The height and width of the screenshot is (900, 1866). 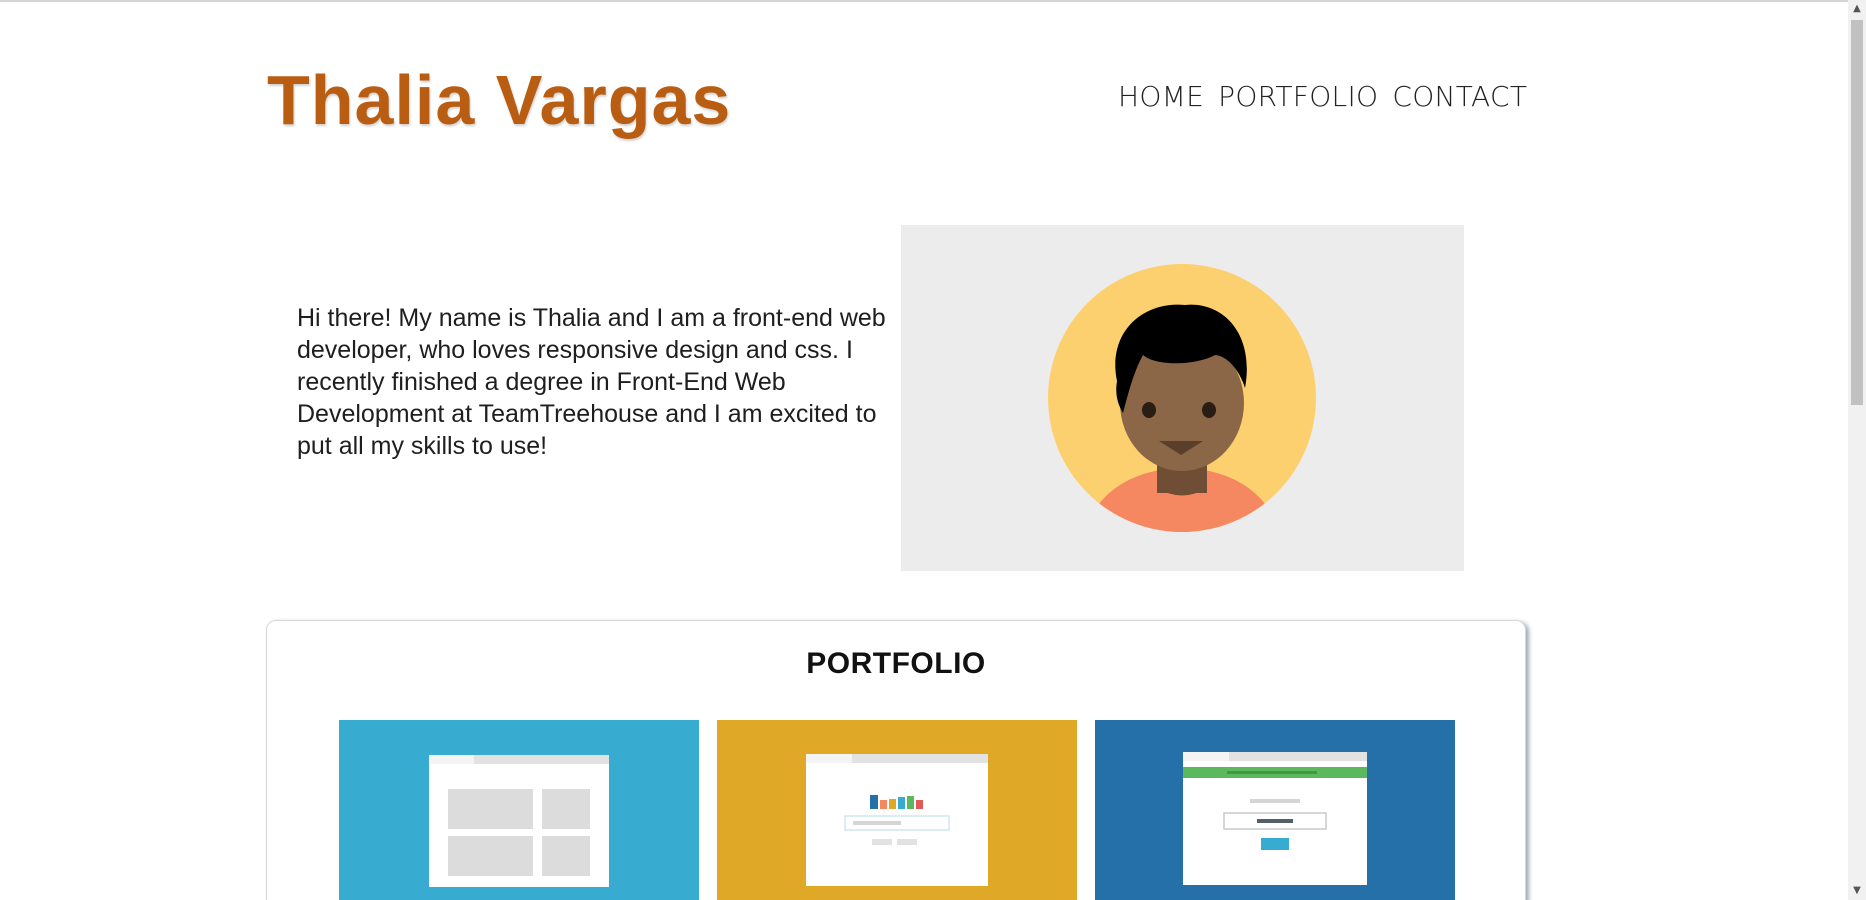 What do you see at coordinates (924, 1) in the screenshot?
I see `top-border` at bounding box center [924, 1].